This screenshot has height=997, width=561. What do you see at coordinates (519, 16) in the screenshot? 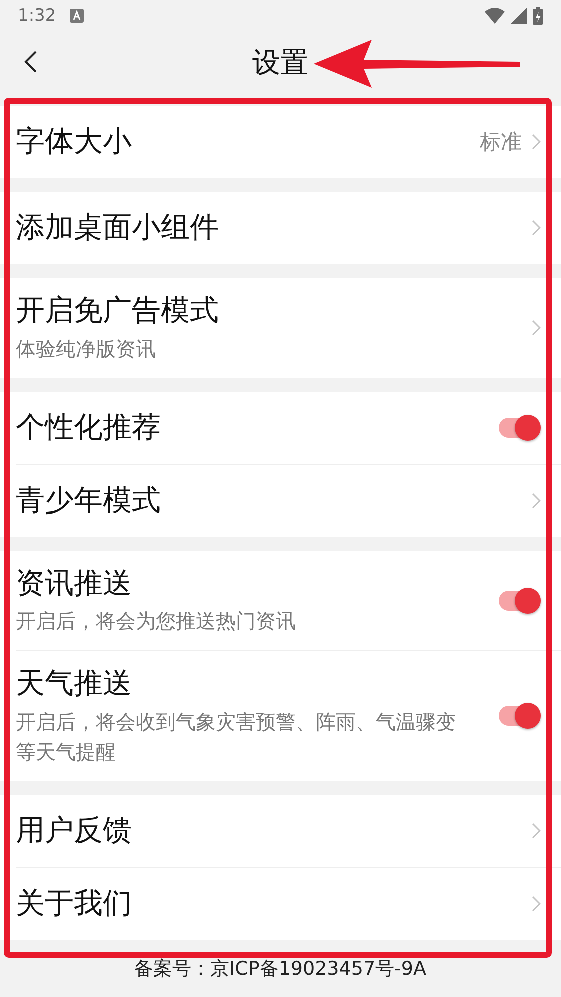
I see `signal-icon` at bounding box center [519, 16].